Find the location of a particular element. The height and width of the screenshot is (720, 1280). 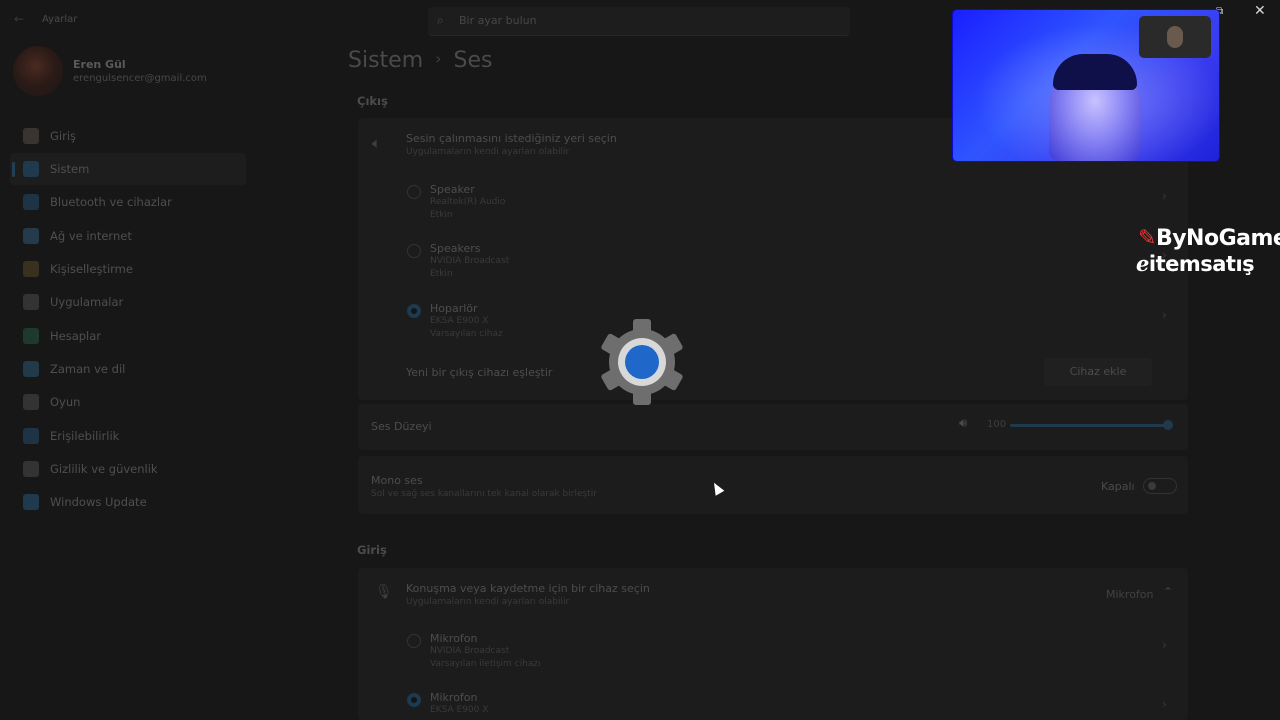

settings-gear-icon is located at coordinates (642, 362).